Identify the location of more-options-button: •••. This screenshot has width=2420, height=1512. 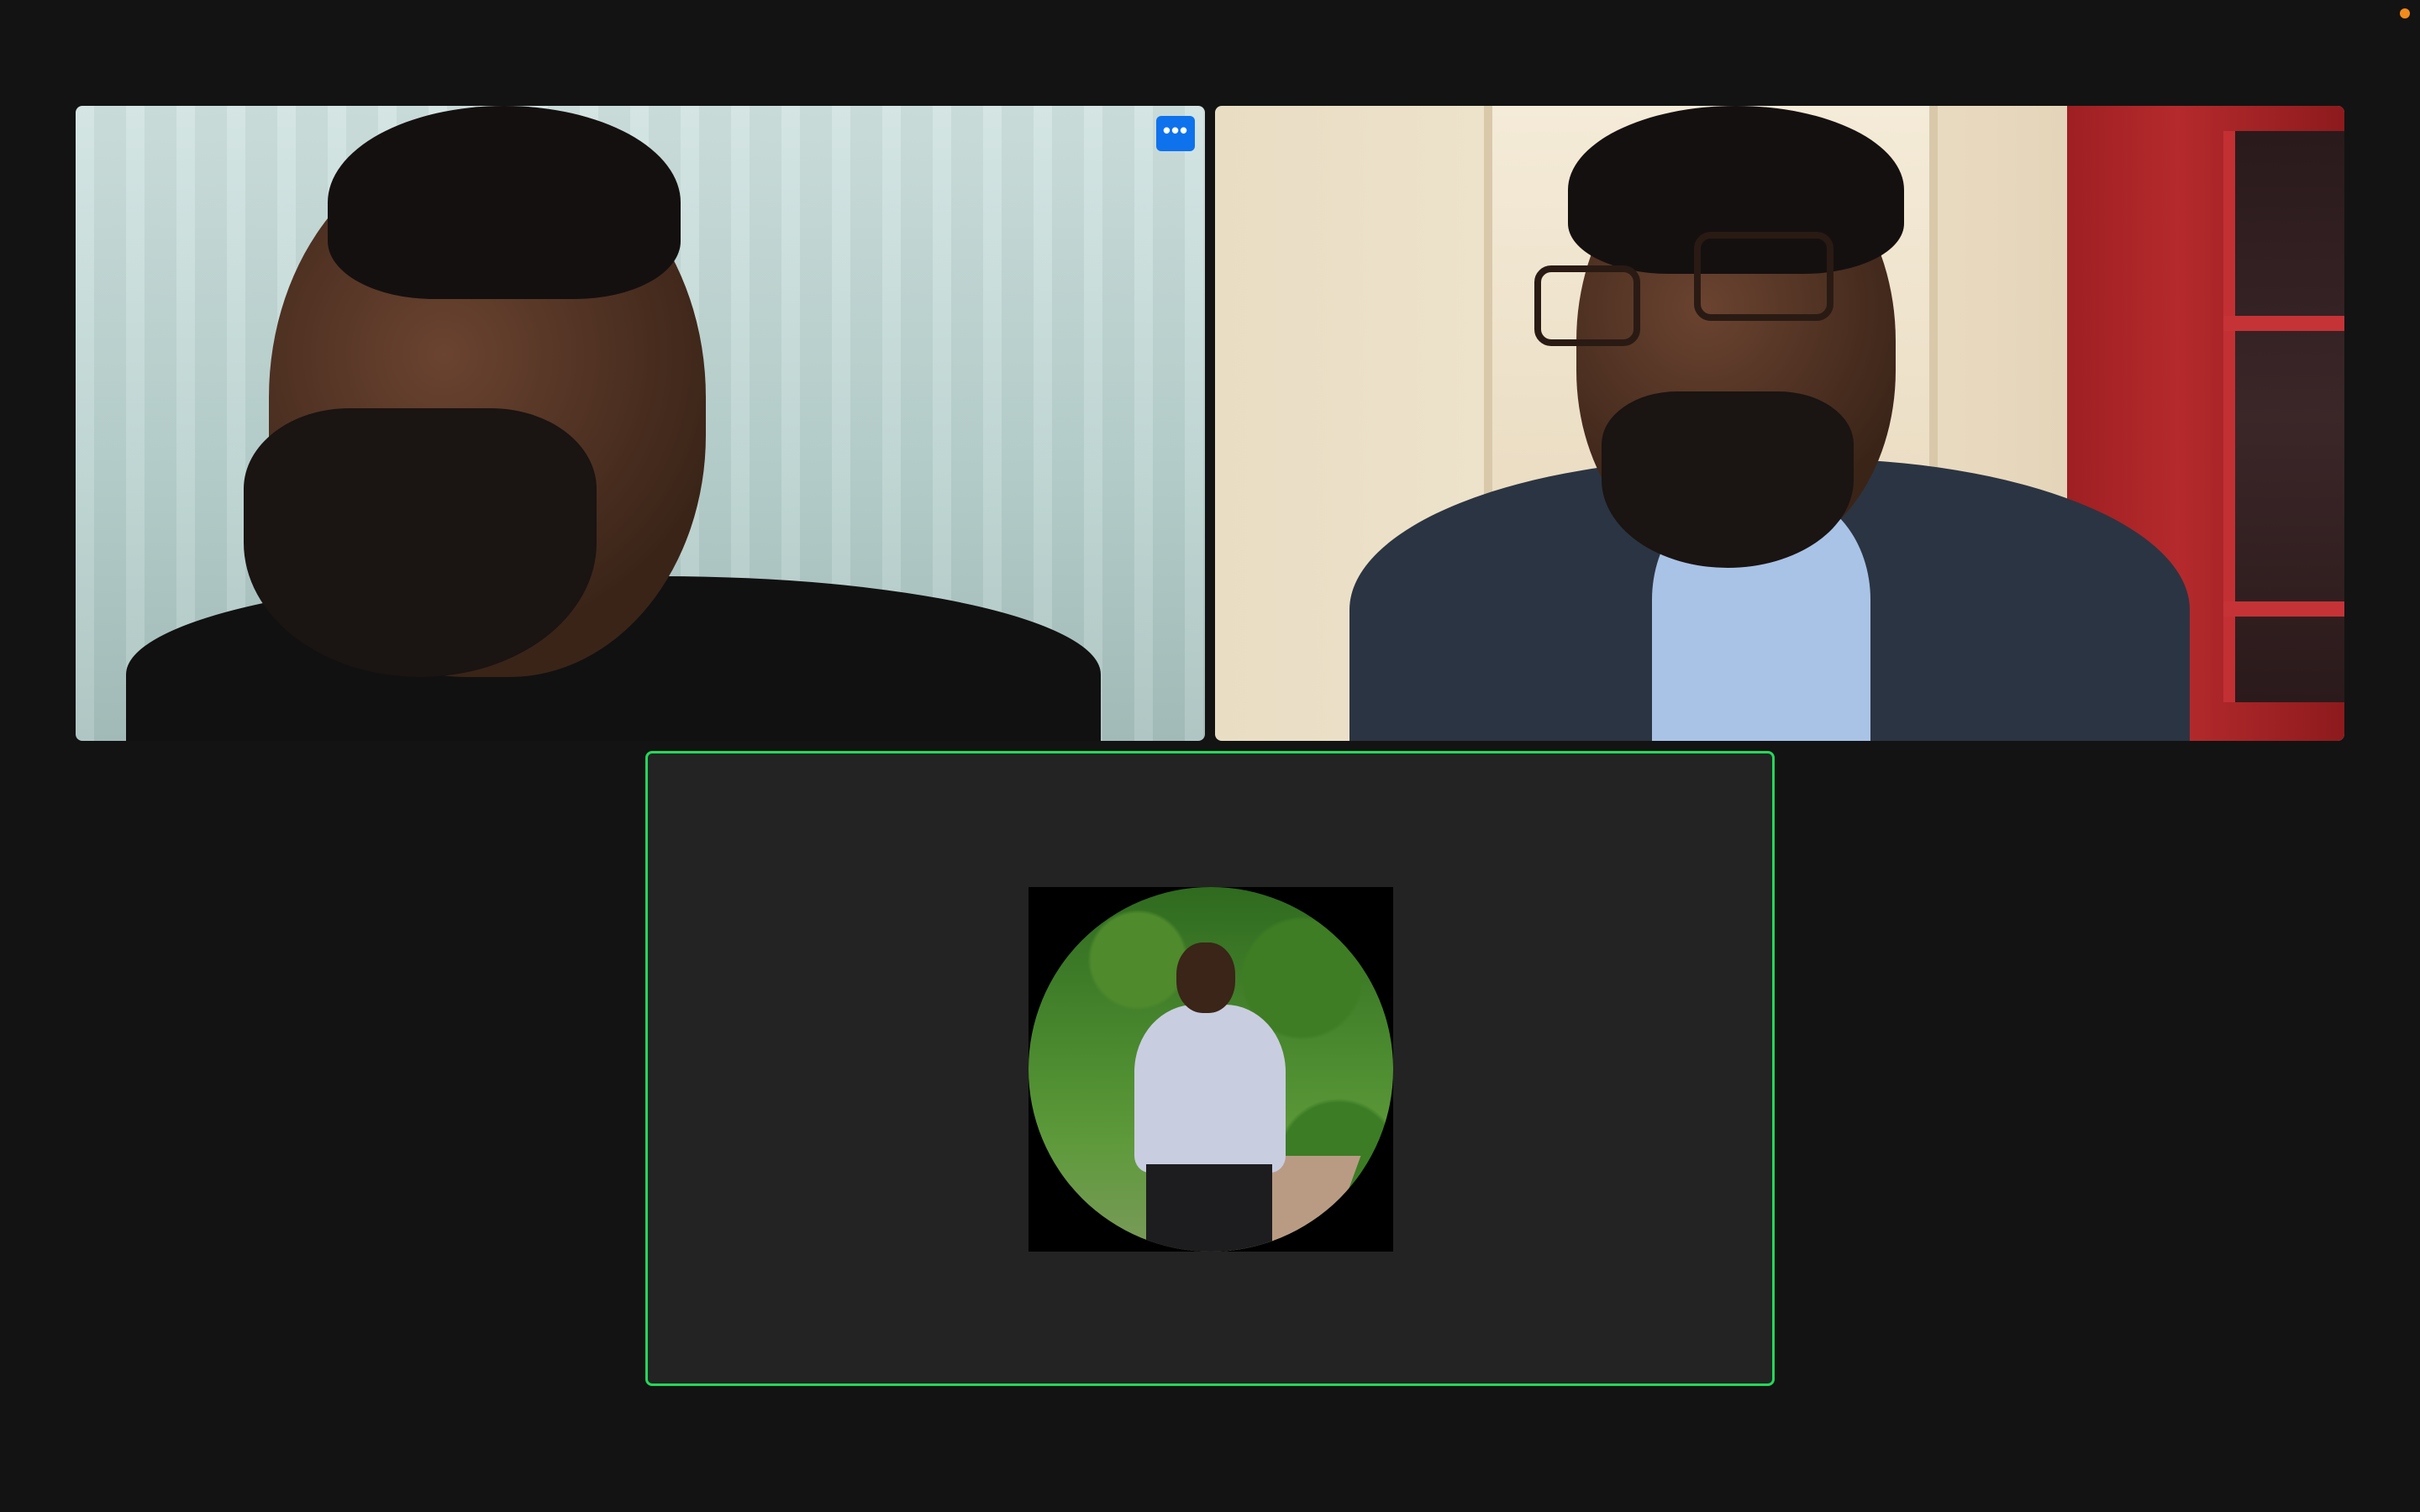
(1175, 133).